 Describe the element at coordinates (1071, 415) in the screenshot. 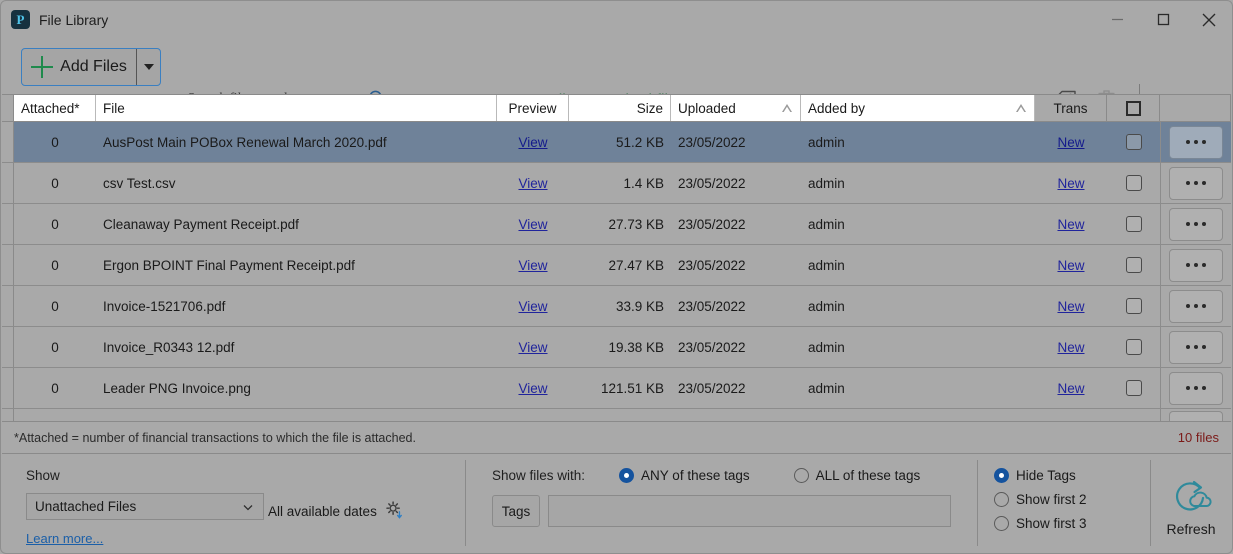

I see `cell-trans` at that location.